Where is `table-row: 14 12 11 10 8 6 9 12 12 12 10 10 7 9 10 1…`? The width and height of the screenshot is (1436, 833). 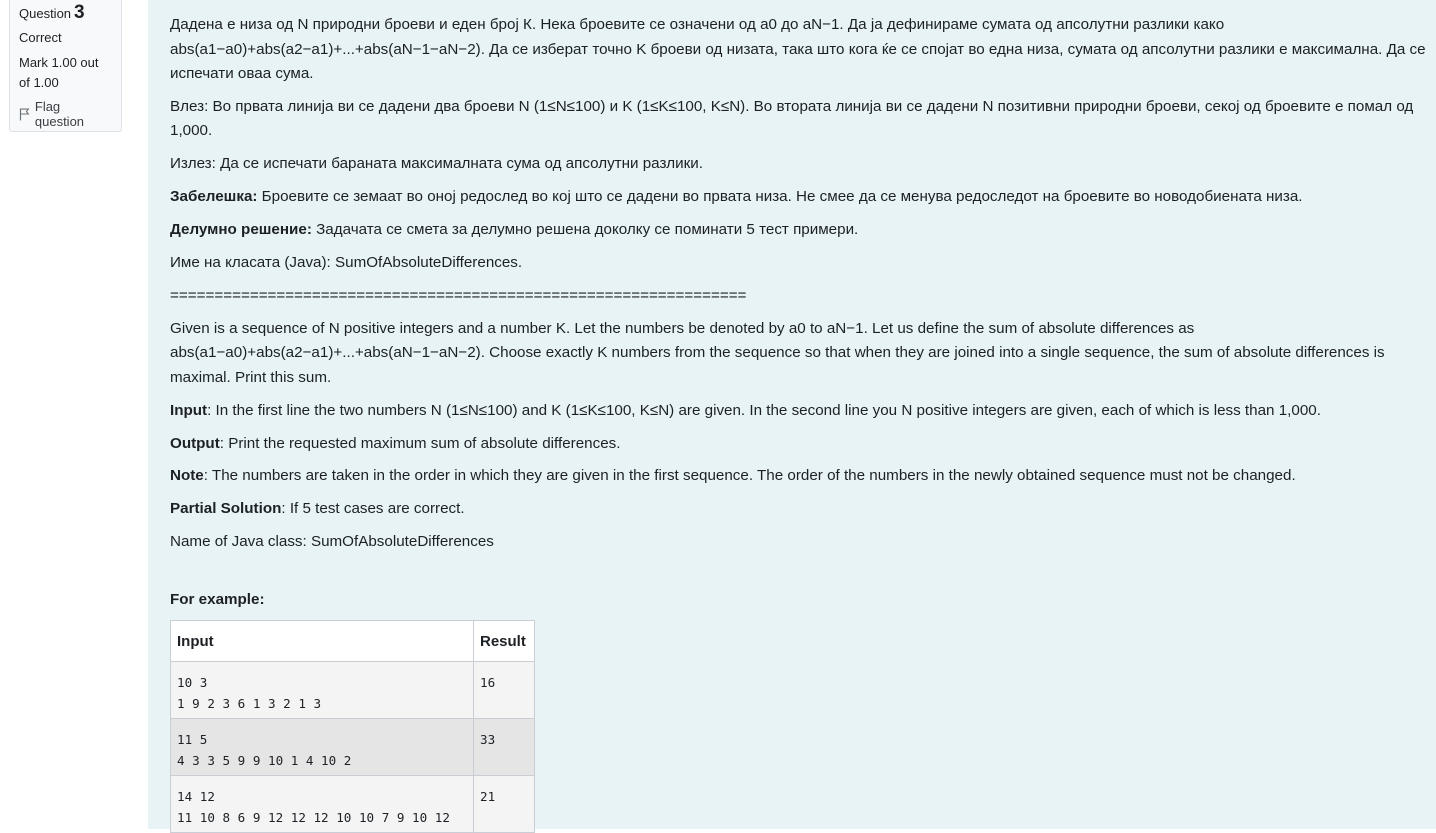 table-row: 14 12 11 10 8 6 9 12 12 12 10 10 7 9 10 1… is located at coordinates (352, 804).